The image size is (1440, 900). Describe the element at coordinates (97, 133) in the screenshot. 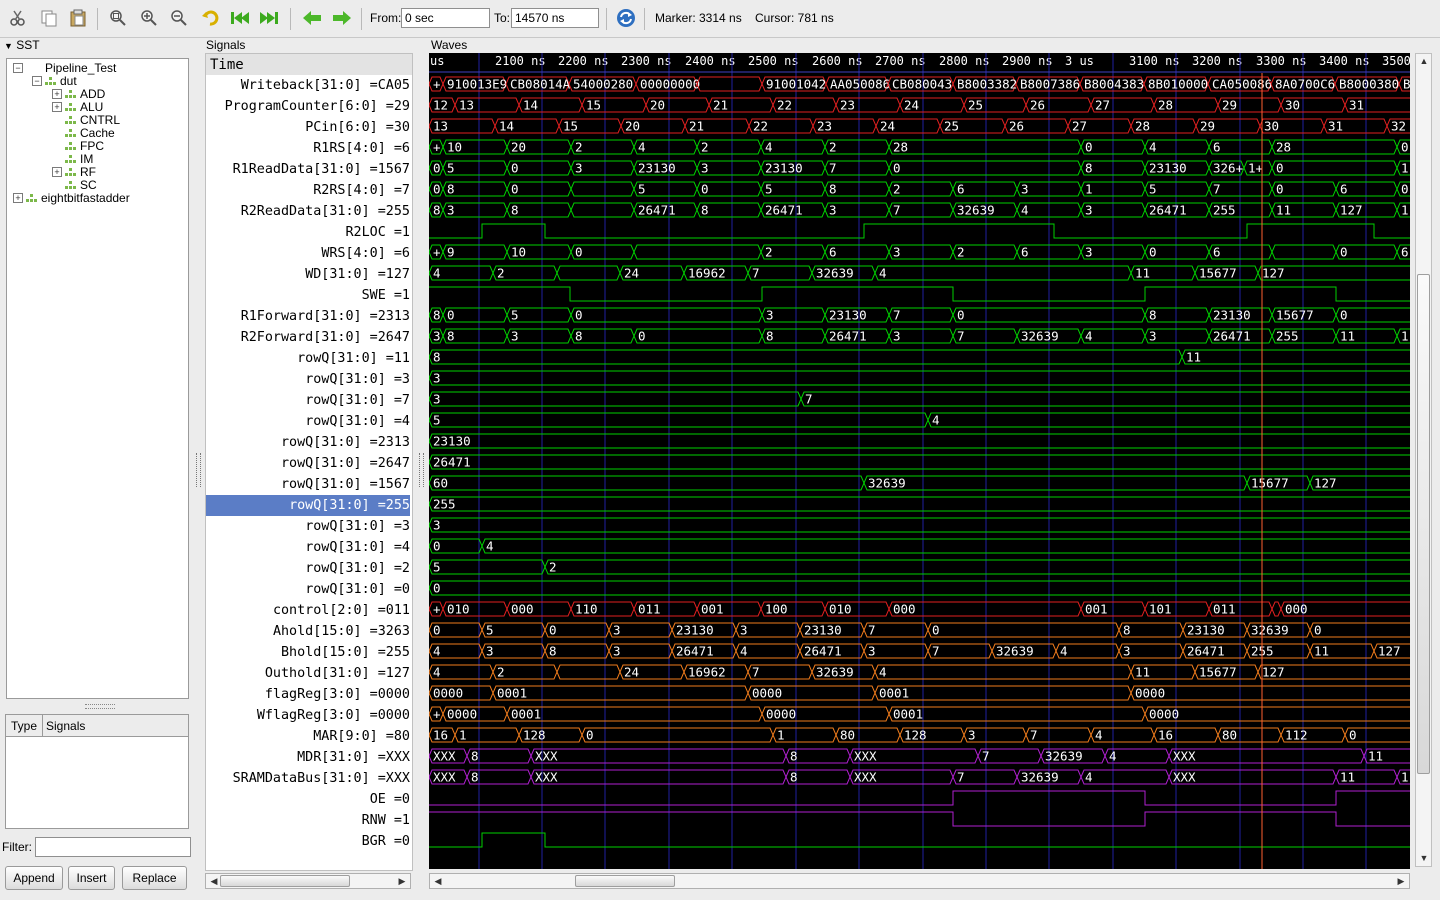

I see `tree-node: Cache` at that location.